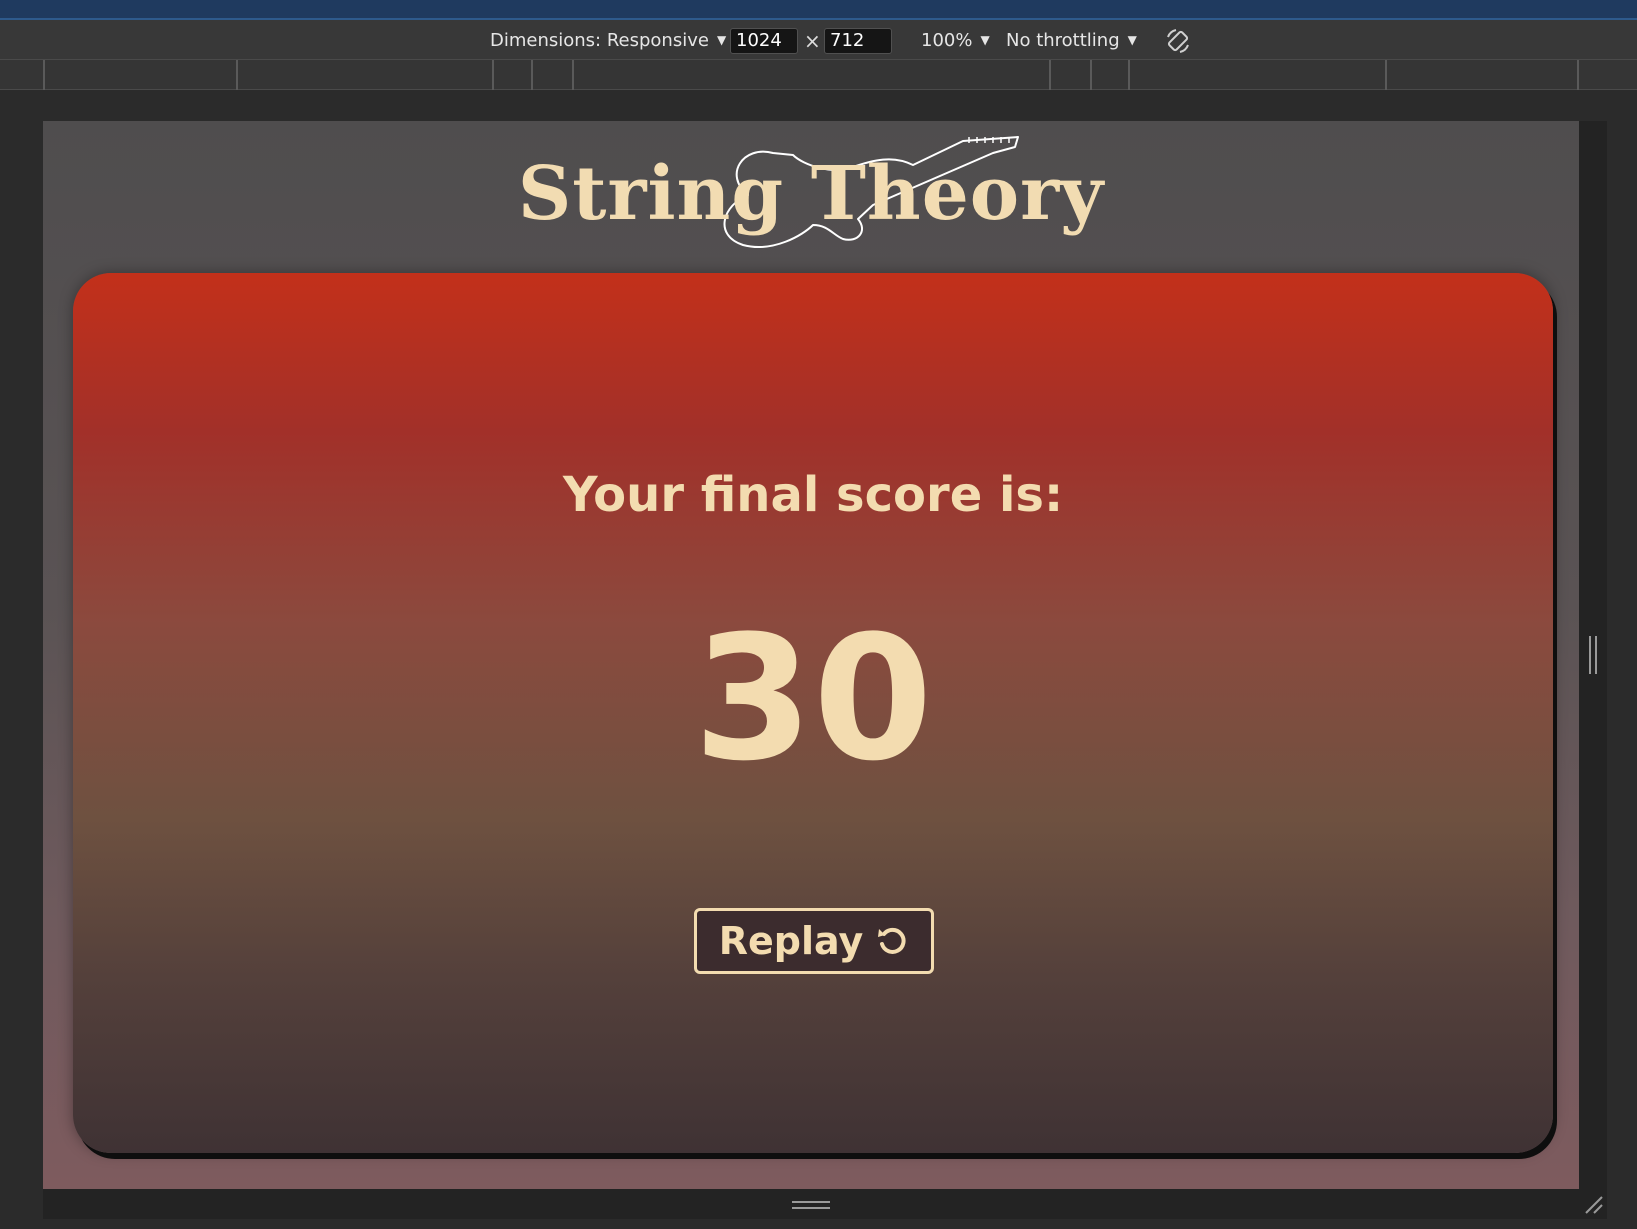 The width and height of the screenshot is (1637, 1229). What do you see at coordinates (811, 1205) in the screenshot?
I see `bottom-resize-handle` at bounding box center [811, 1205].